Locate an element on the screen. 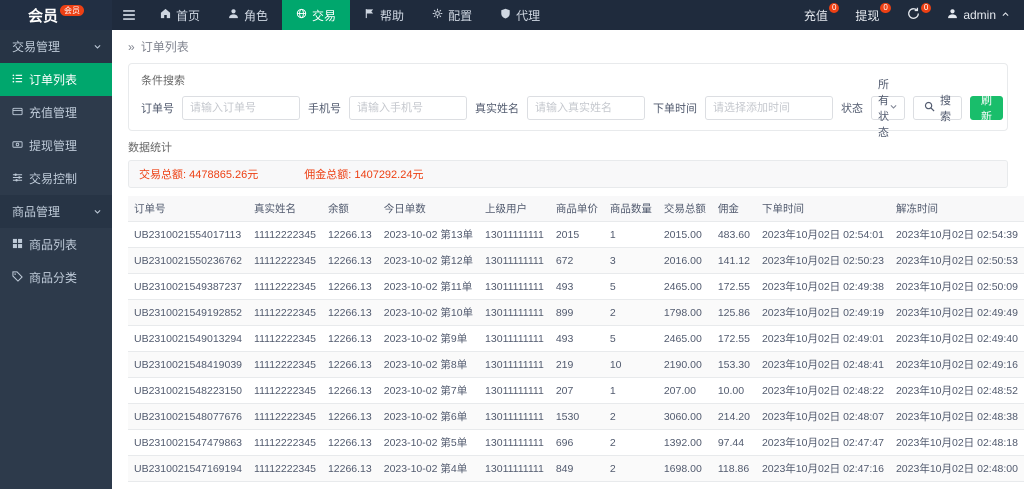 This screenshot has height=489, width=1024. refresh-button-label: 刷新 is located at coordinates (986, 109).